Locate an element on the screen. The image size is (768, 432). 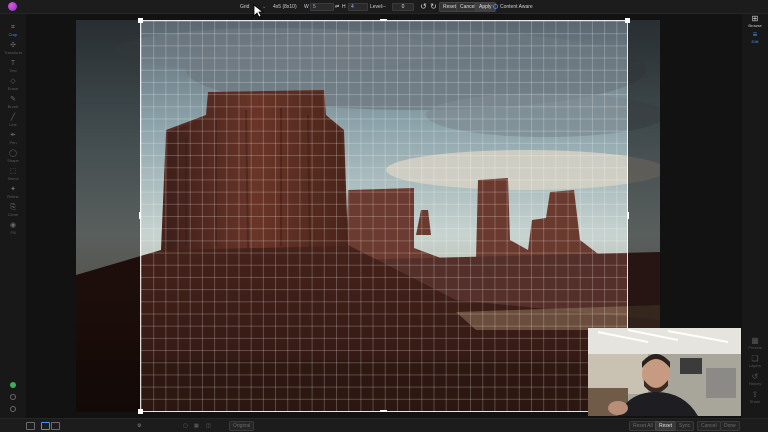
app-logo-icon is located at coordinates (12, 6).